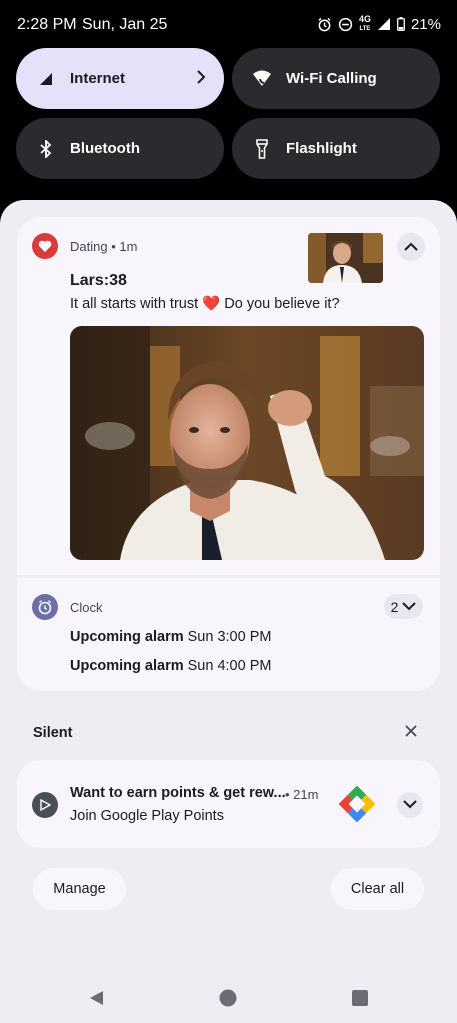 The image size is (457, 1023). Describe the element at coordinates (302, 794) in the screenshot. I see `notification-time: • 21m` at that location.